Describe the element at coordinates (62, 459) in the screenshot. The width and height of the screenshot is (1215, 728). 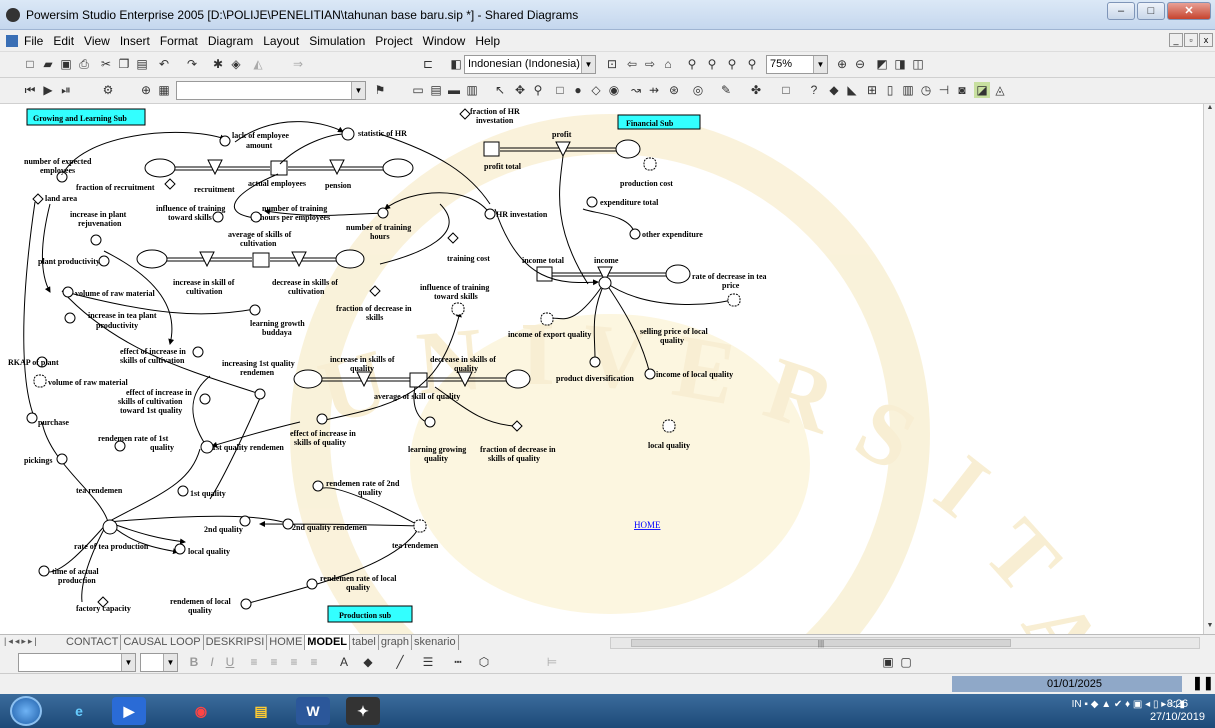
I see `pickings-node` at that location.